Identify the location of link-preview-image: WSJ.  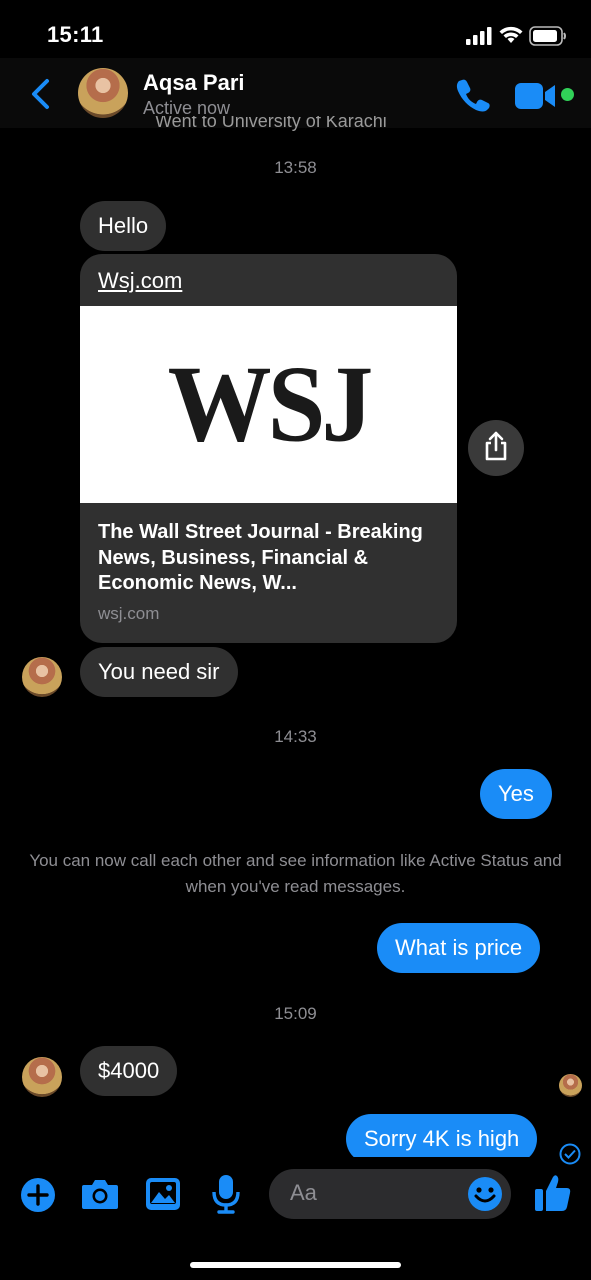
(268, 404).